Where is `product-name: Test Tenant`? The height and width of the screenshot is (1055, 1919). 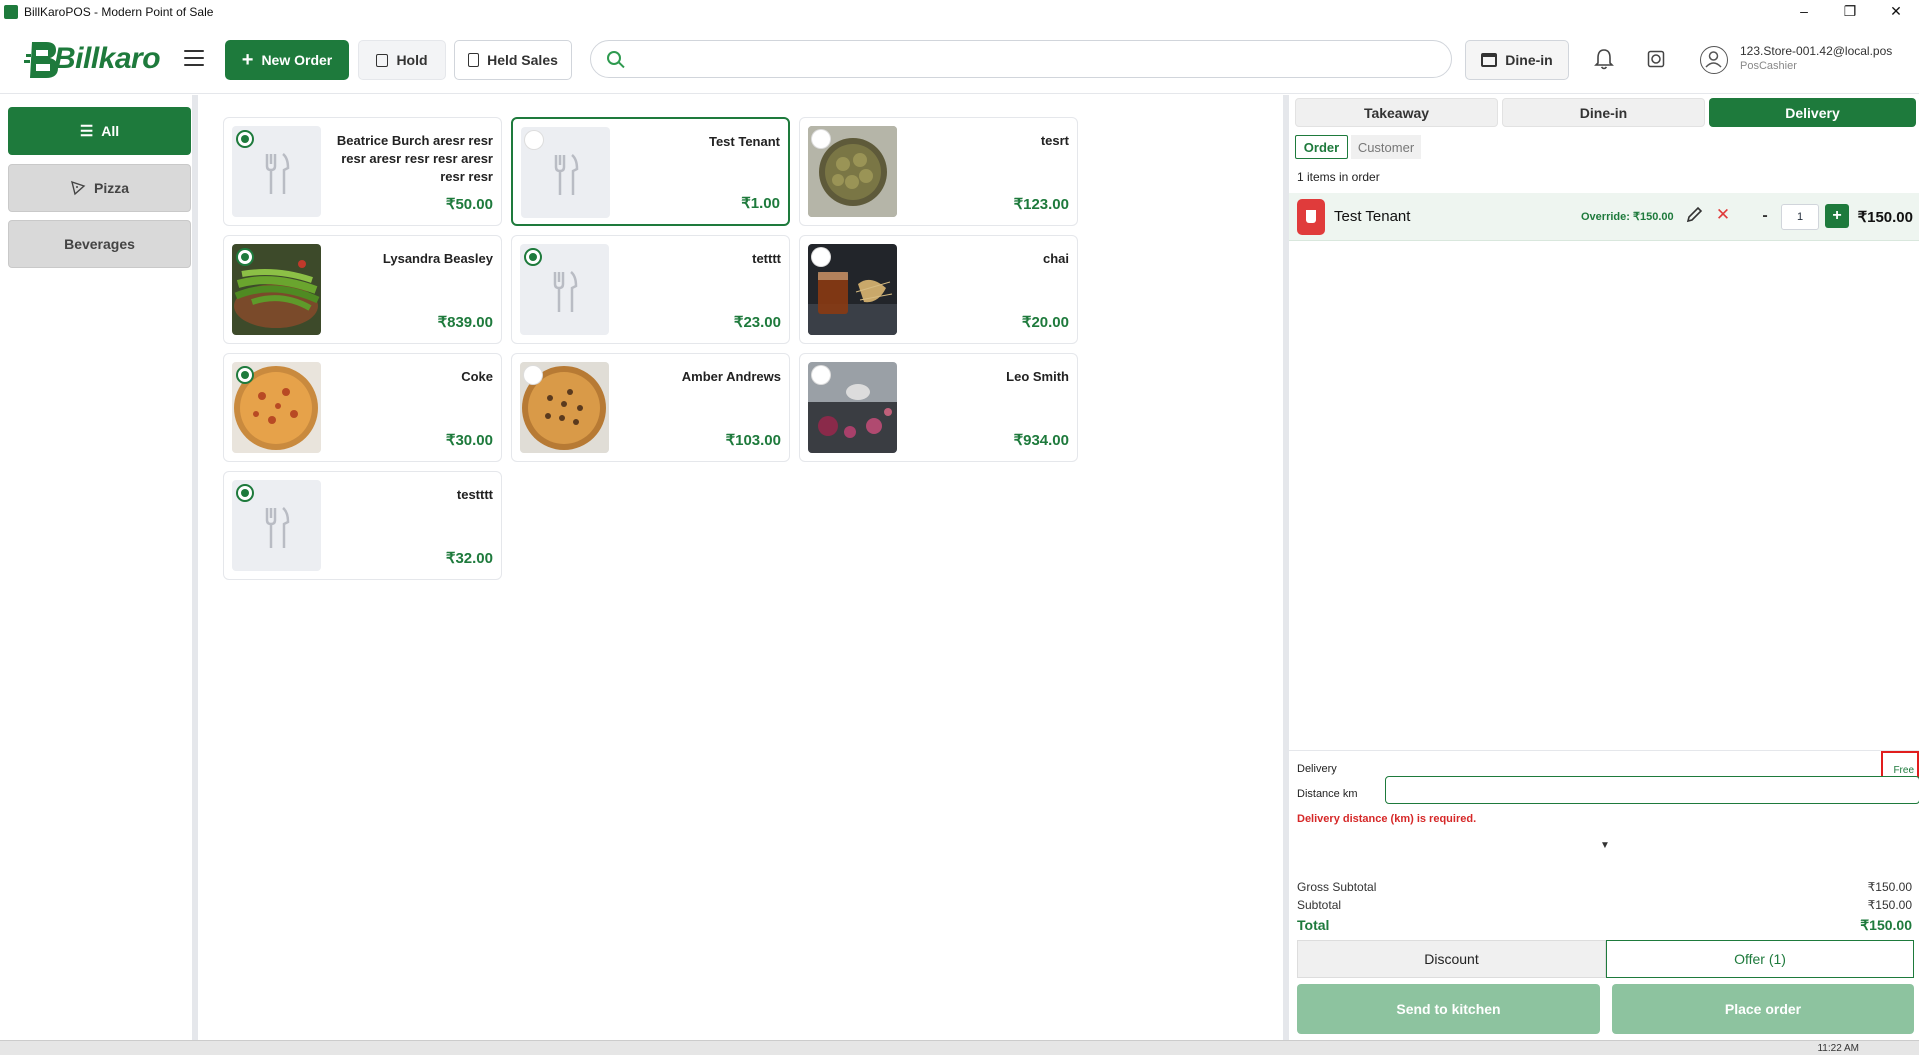
product-name: Test Tenant is located at coordinates (744, 141).